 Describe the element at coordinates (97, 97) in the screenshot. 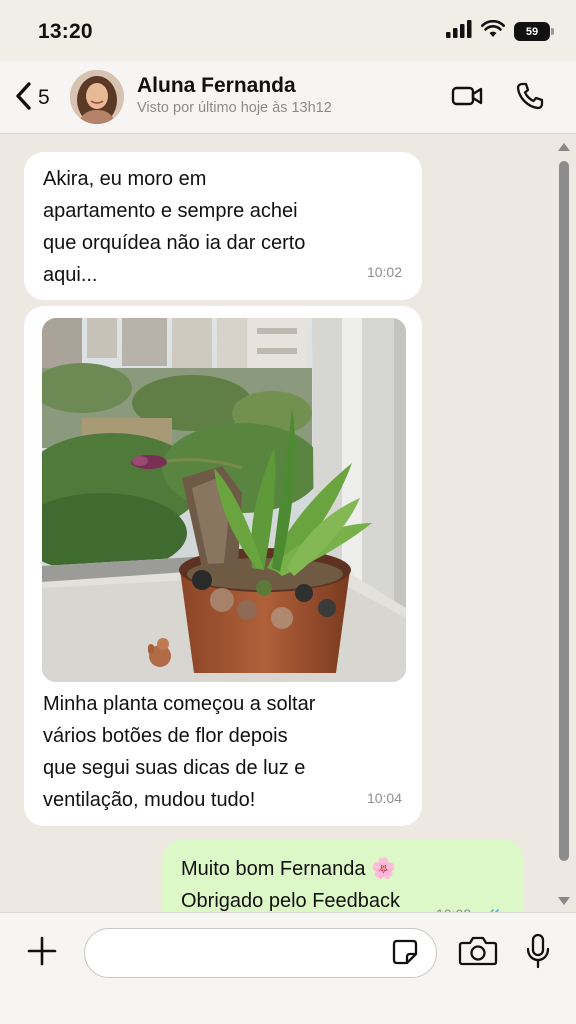

I see `avatar` at that location.